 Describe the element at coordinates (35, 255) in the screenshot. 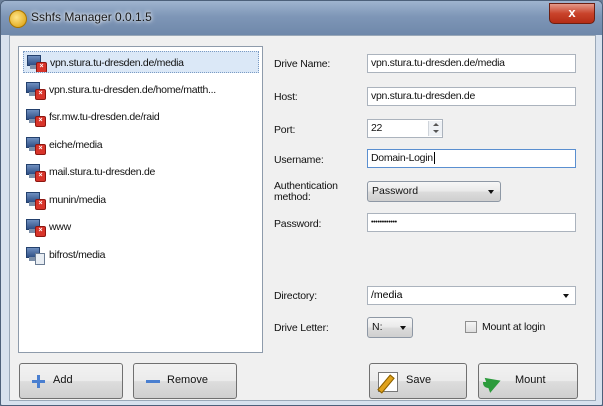

I see `network-drive-icon` at that location.